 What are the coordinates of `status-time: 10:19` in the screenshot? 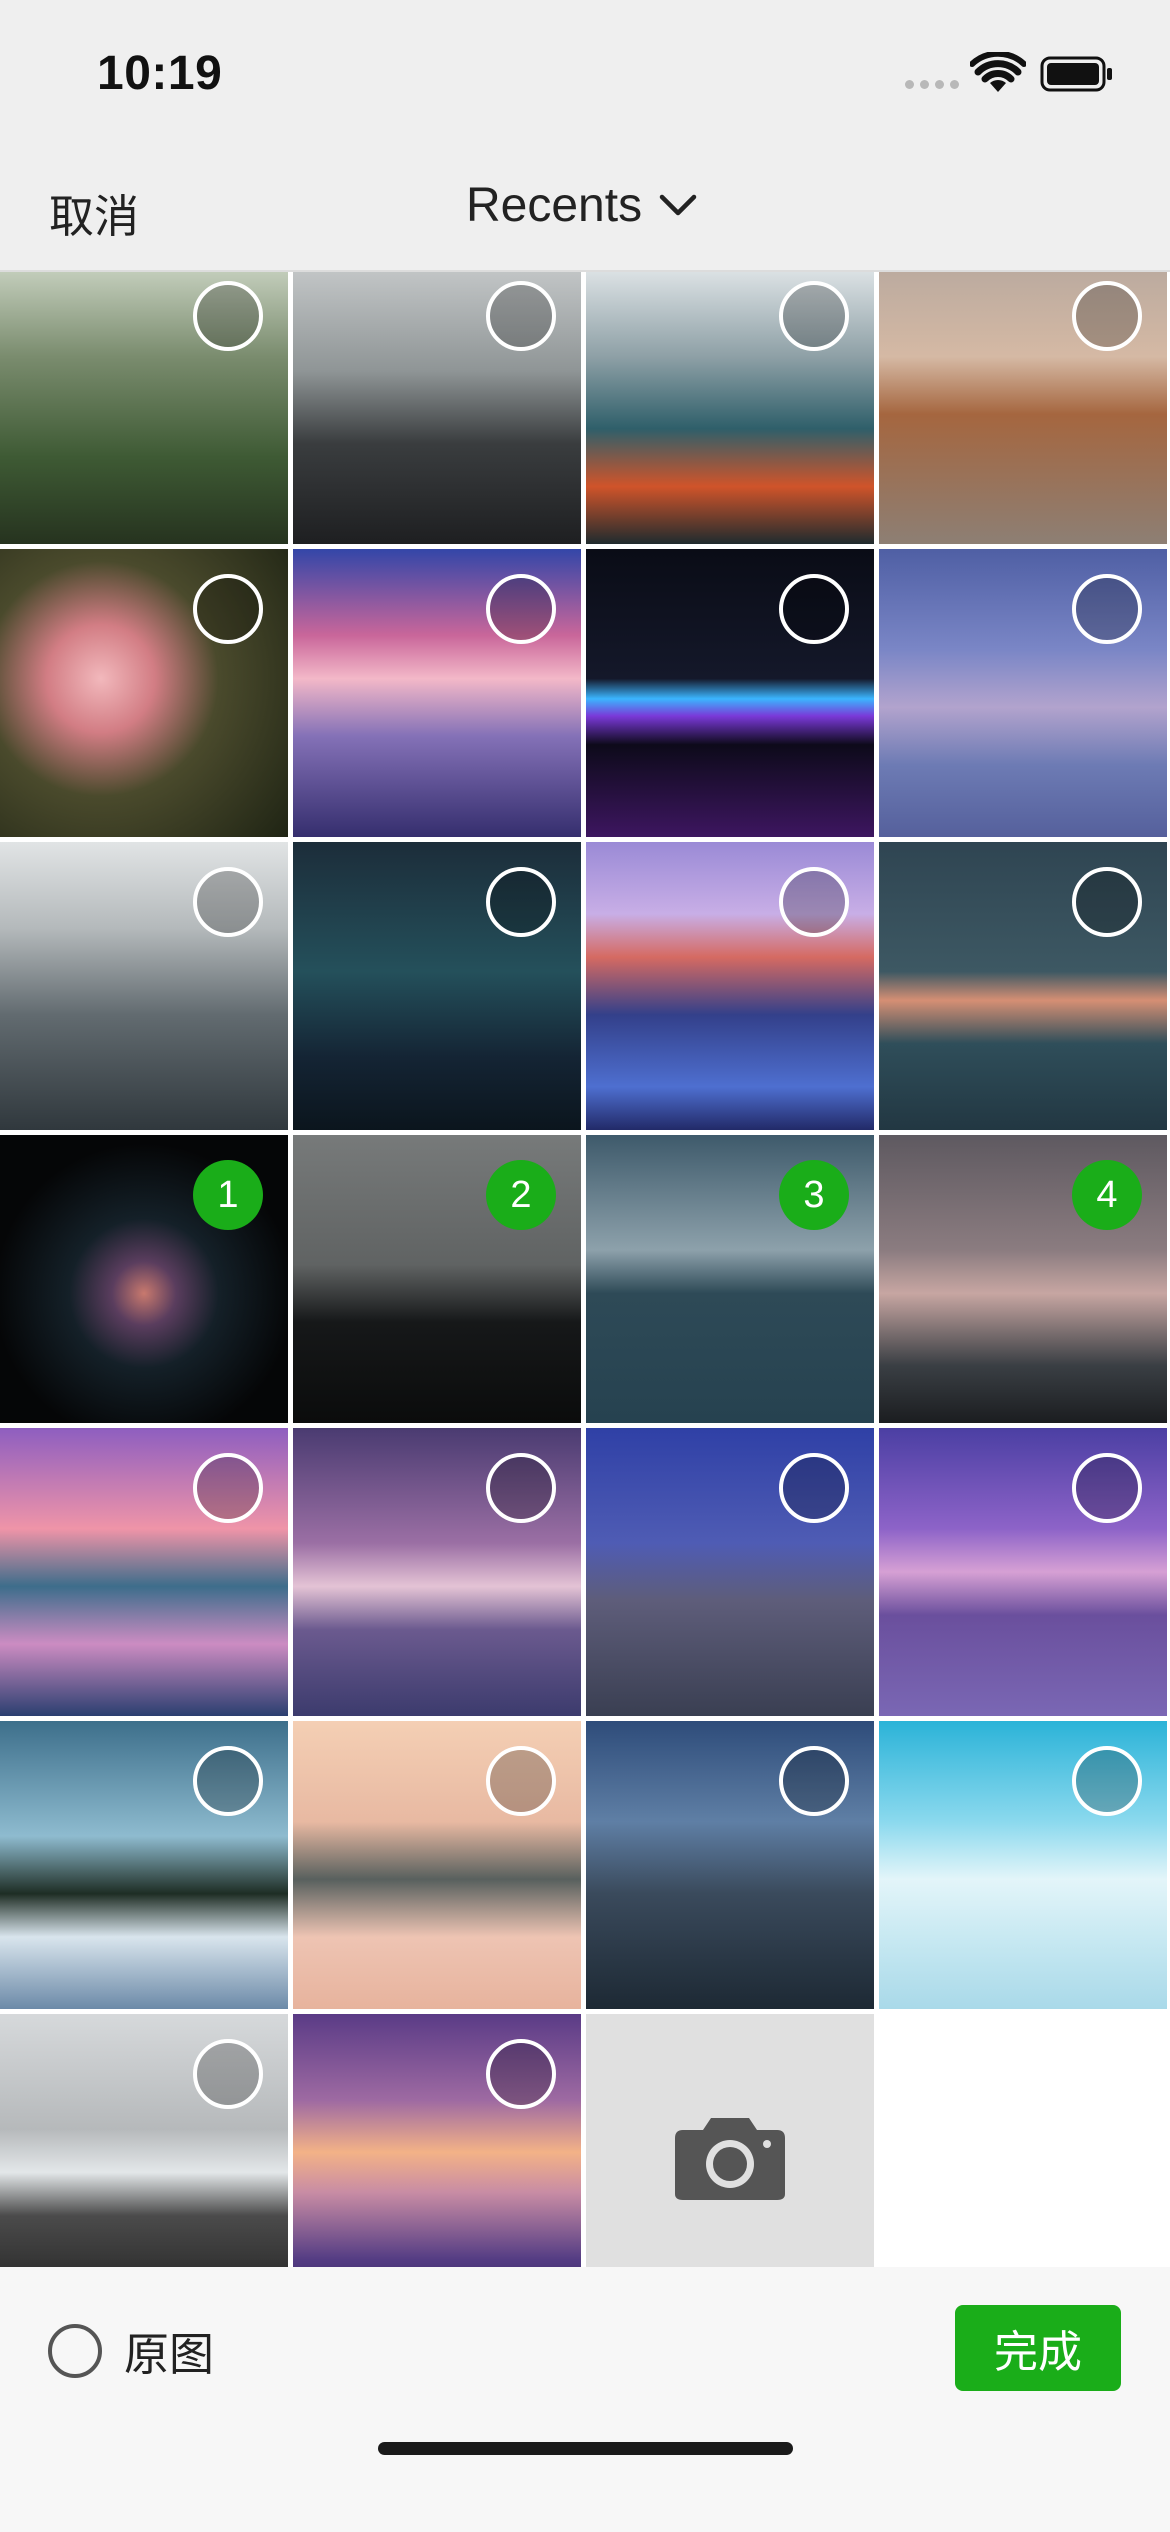 It's located at (160, 73).